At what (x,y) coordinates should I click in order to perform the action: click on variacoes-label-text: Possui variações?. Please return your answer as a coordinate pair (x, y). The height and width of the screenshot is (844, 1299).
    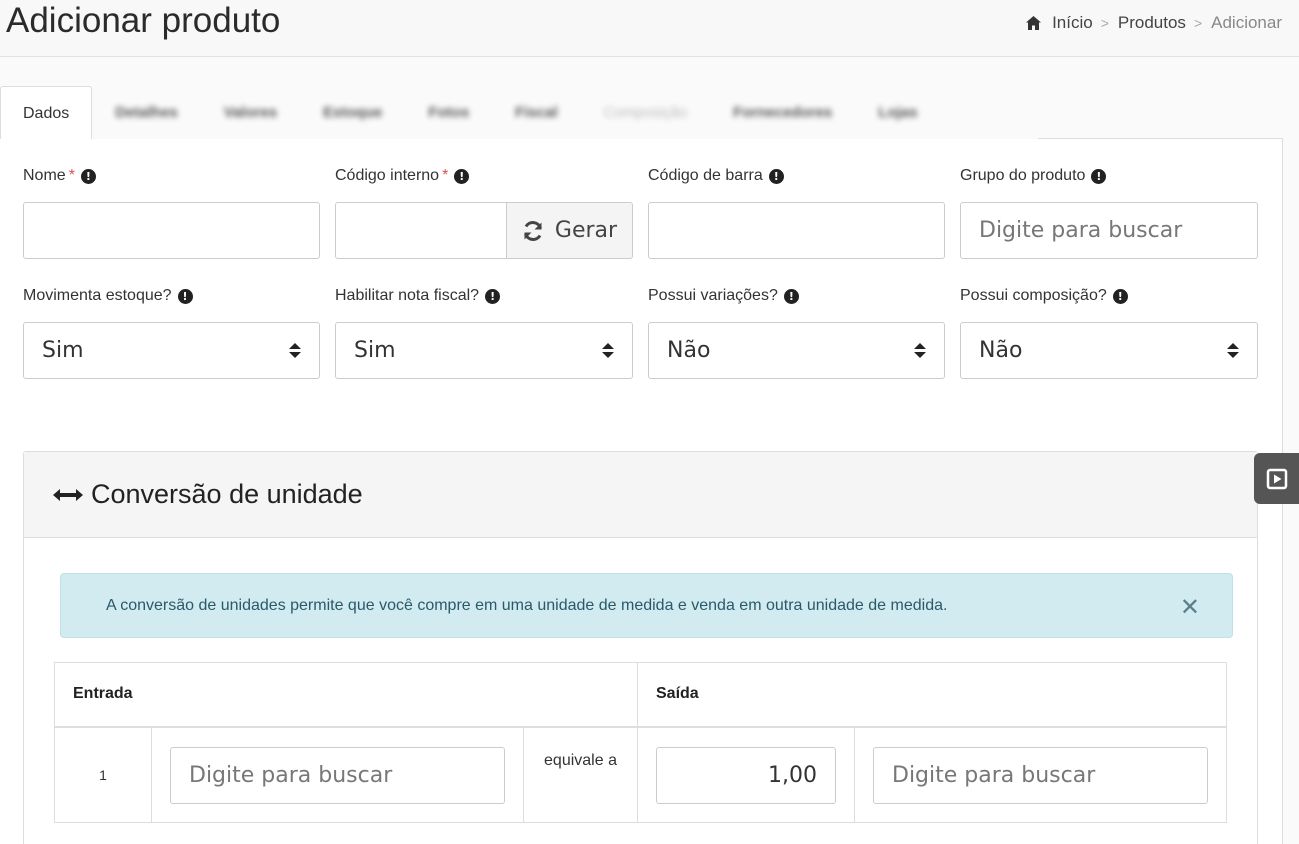
    Looking at the image, I should click on (713, 295).